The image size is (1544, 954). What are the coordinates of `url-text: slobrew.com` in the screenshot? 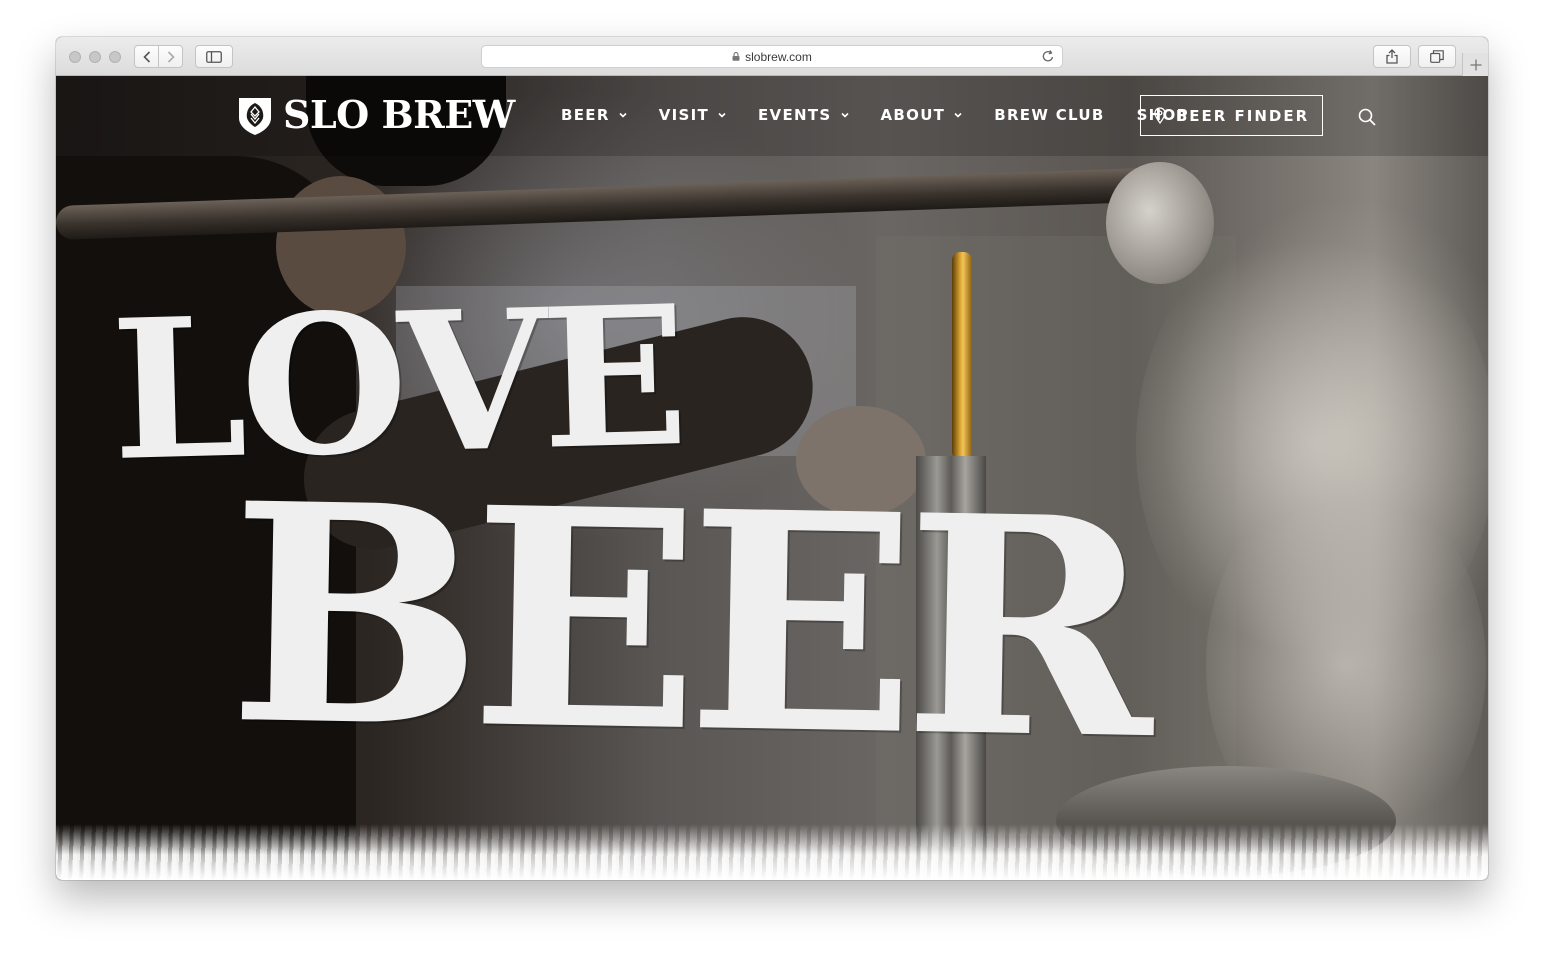 It's located at (778, 56).